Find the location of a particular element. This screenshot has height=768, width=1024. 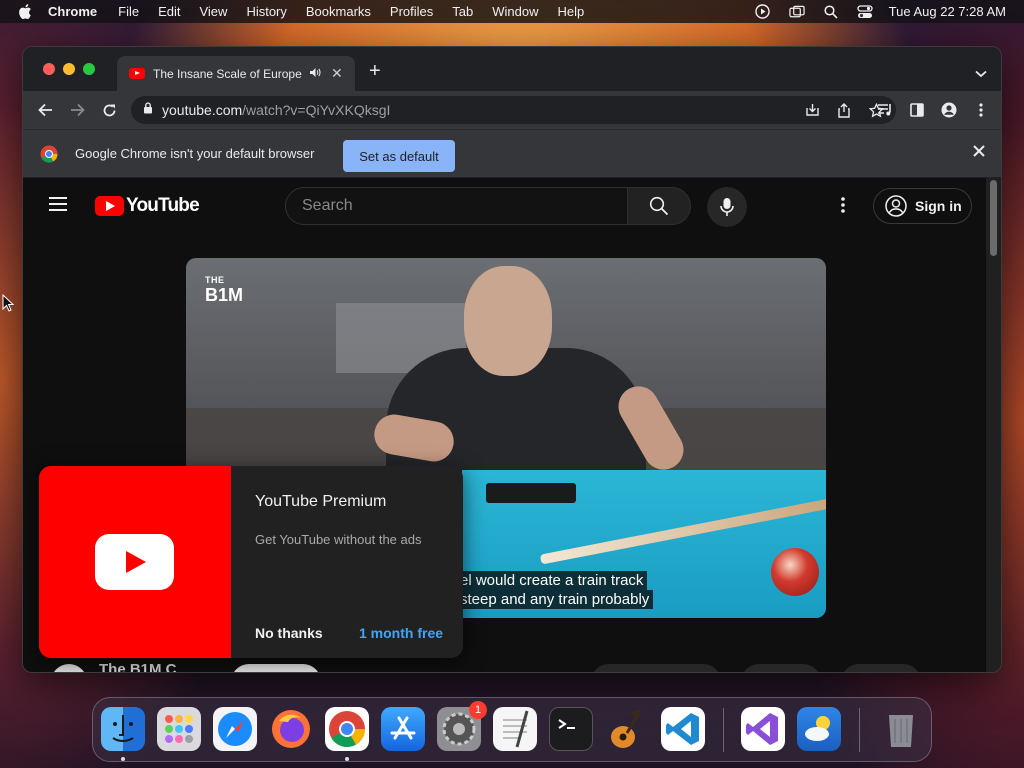

channel-name: The B1M C is located at coordinates (138, 666).